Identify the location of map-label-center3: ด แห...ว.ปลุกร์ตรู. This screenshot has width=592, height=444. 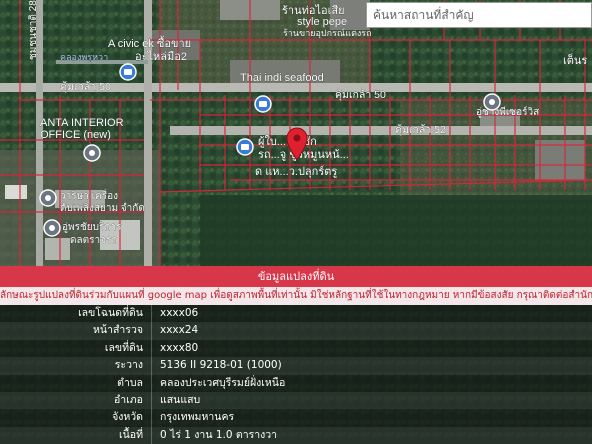
(296, 171).